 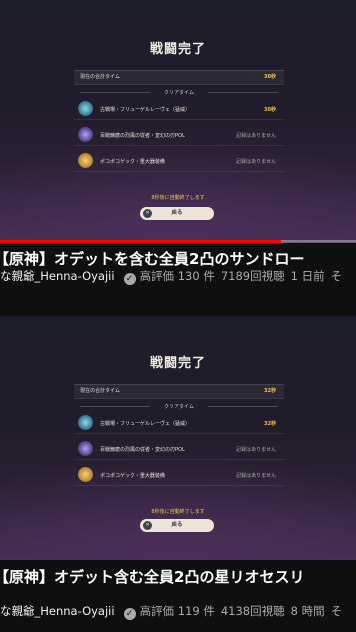 I want to click on total-time-row: 現在の合計タイム 32秒, so click(x=179, y=391).